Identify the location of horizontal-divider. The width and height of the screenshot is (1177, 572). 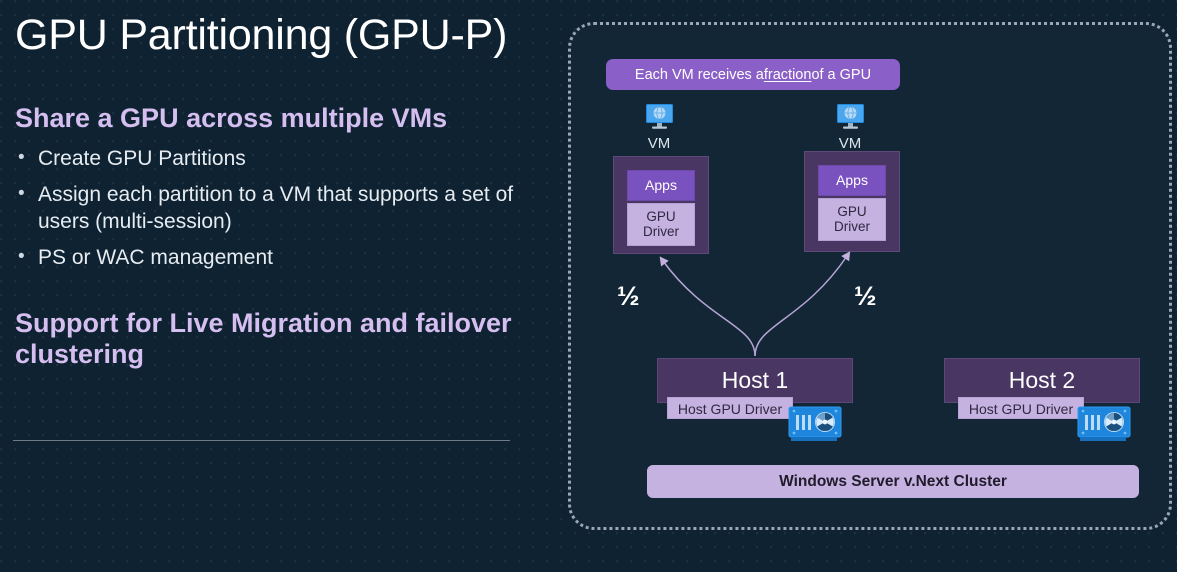
(261, 440).